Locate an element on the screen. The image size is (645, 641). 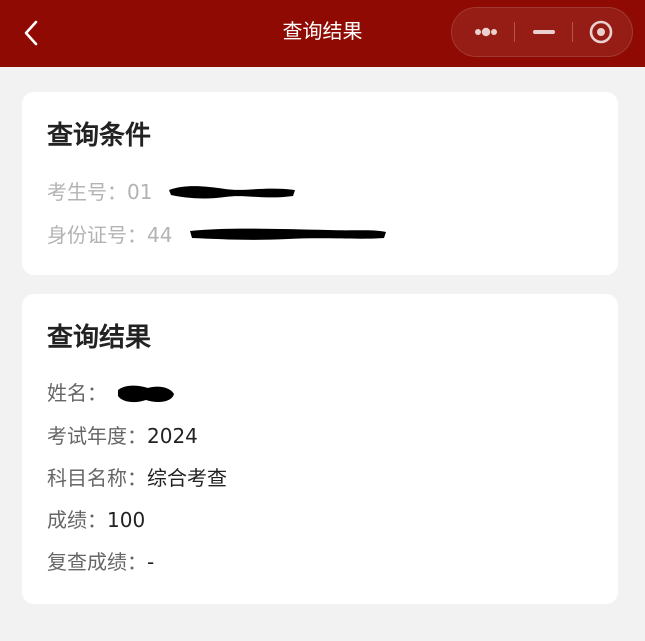
id-number-redaction is located at coordinates (288, 234).